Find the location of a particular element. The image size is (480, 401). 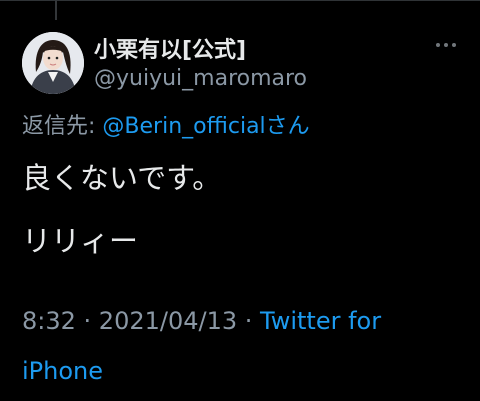

author-display-name: 小栗有以[公式] is located at coordinates (170, 48).